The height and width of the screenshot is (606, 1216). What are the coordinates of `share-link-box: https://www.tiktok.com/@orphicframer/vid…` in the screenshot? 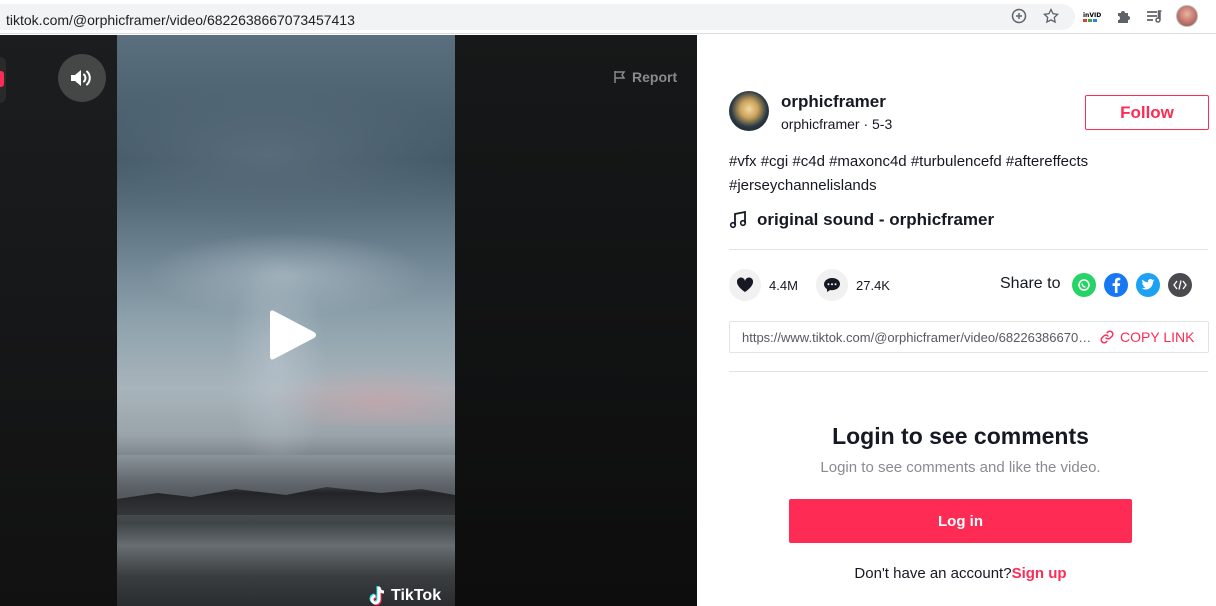 It's located at (969, 337).